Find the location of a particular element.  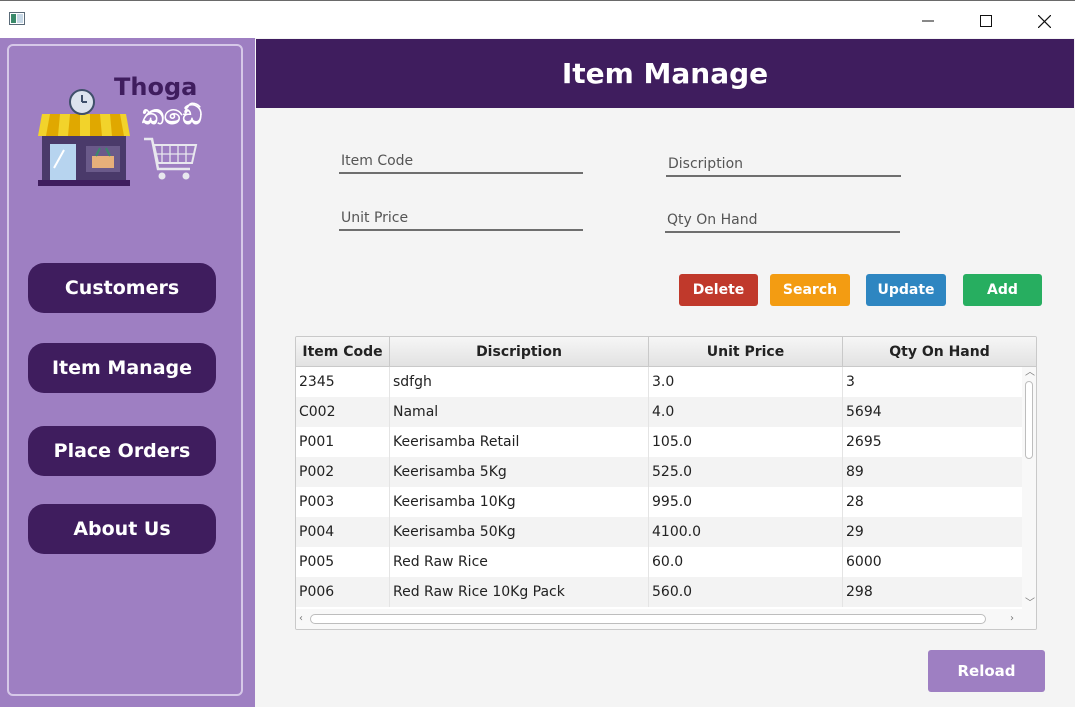

close-button is located at coordinates (1044, 21).